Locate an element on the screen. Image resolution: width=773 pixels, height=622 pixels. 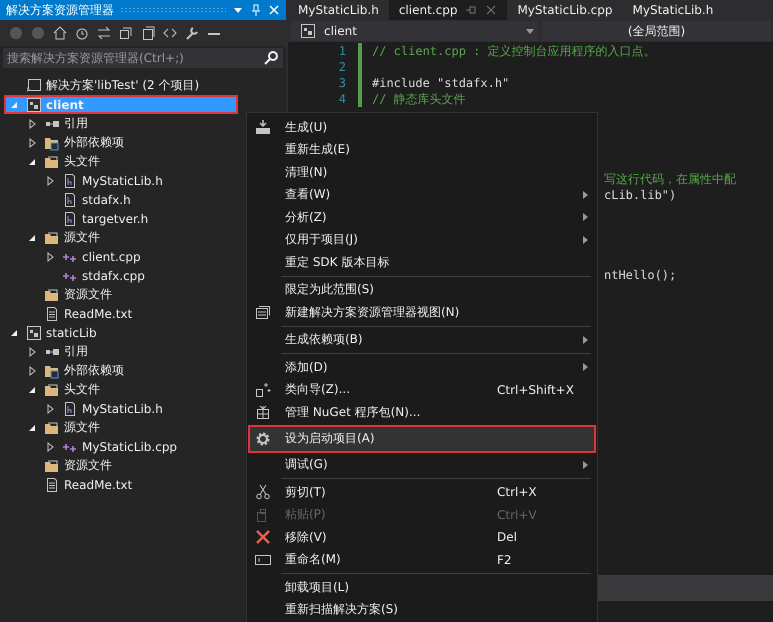
code-line: // 静态库头文件 is located at coordinates (419, 99).